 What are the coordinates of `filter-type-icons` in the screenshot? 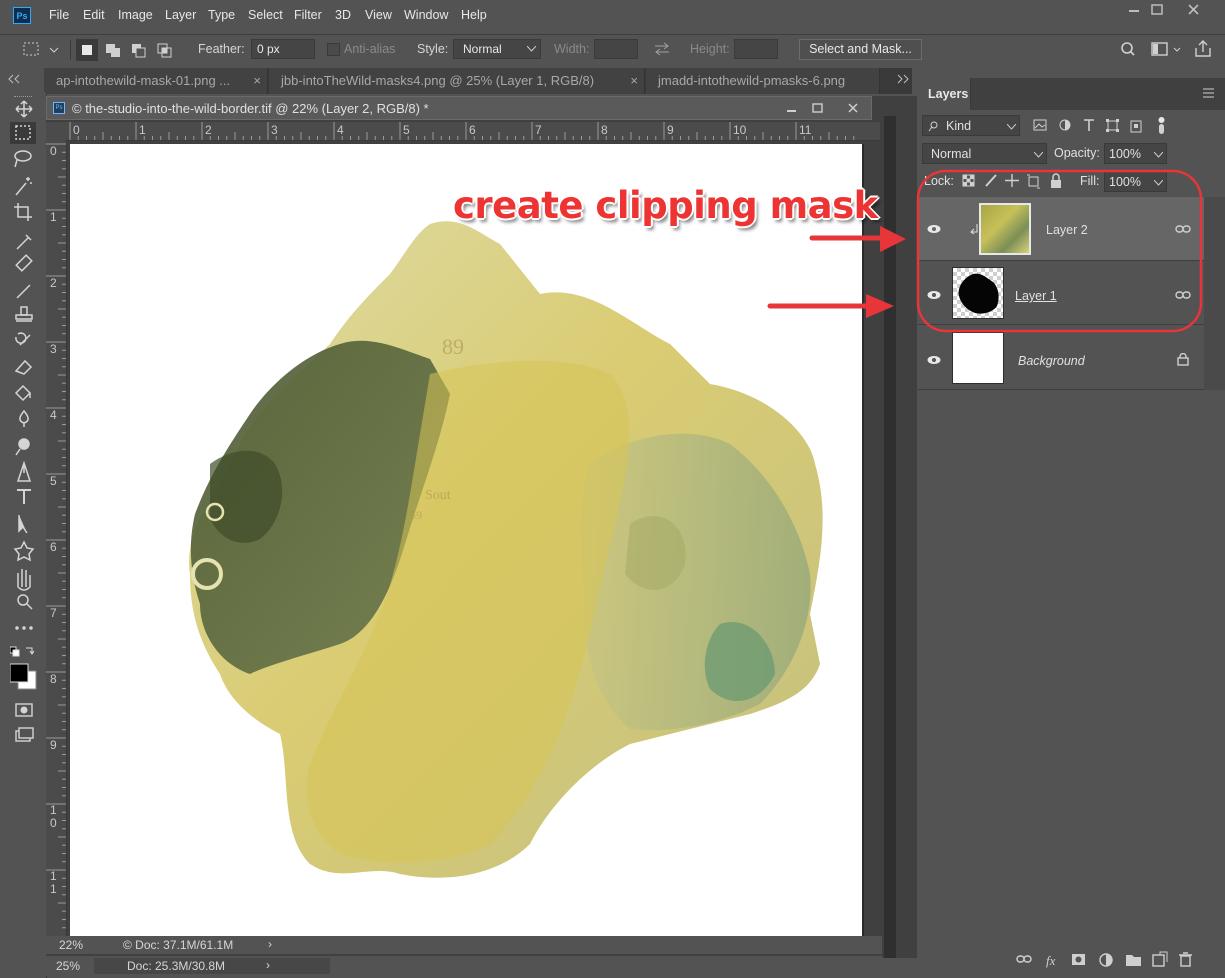 It's located at (1099, 125).